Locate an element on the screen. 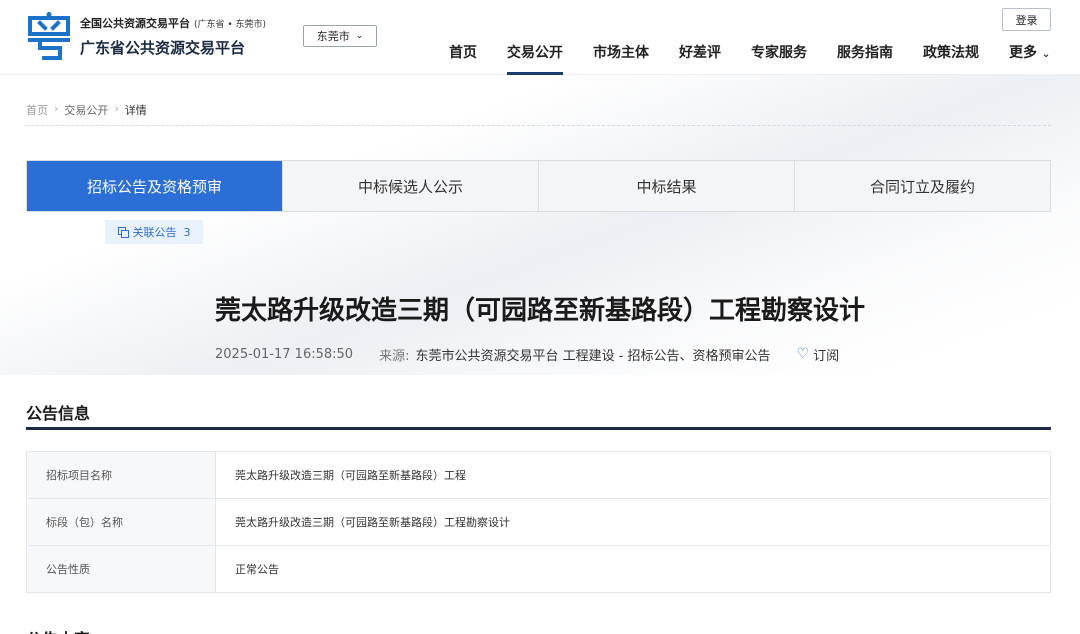 The image size is (1080, 634). site-sub-label: 全国公共资源交易平台 is located at coordinates (135, 23).